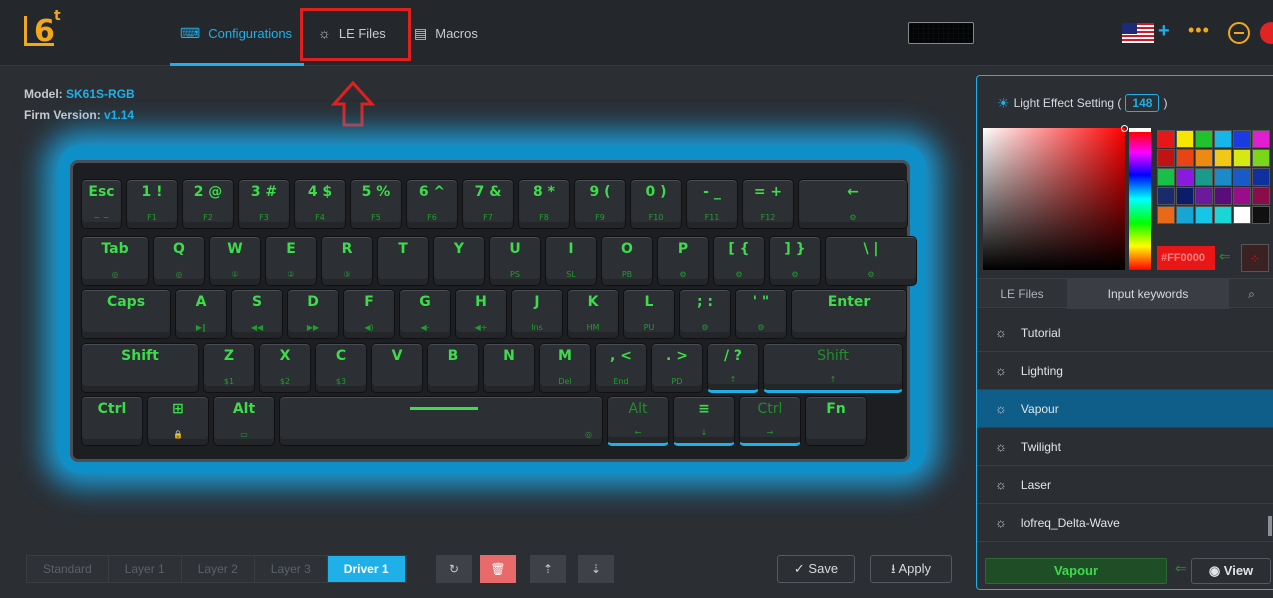 This screenshot has width=1273, height=598. I want to click on key: M Del, so click(565, 368).